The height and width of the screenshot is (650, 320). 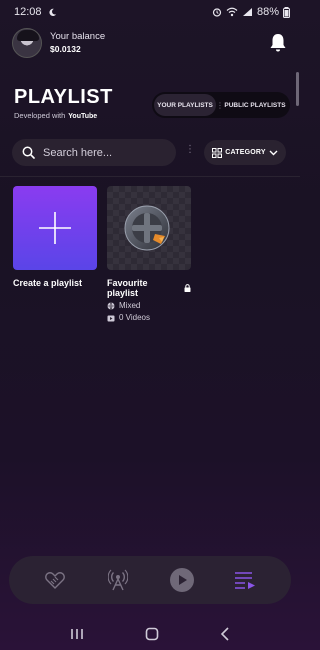 I want to click on favourite-playlist-title: Favourite playlist, so click(x=127, y=288).